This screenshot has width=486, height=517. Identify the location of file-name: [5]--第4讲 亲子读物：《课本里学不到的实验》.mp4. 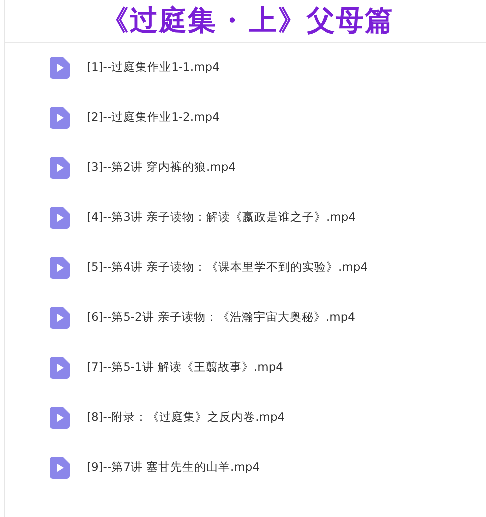
(227, 267).